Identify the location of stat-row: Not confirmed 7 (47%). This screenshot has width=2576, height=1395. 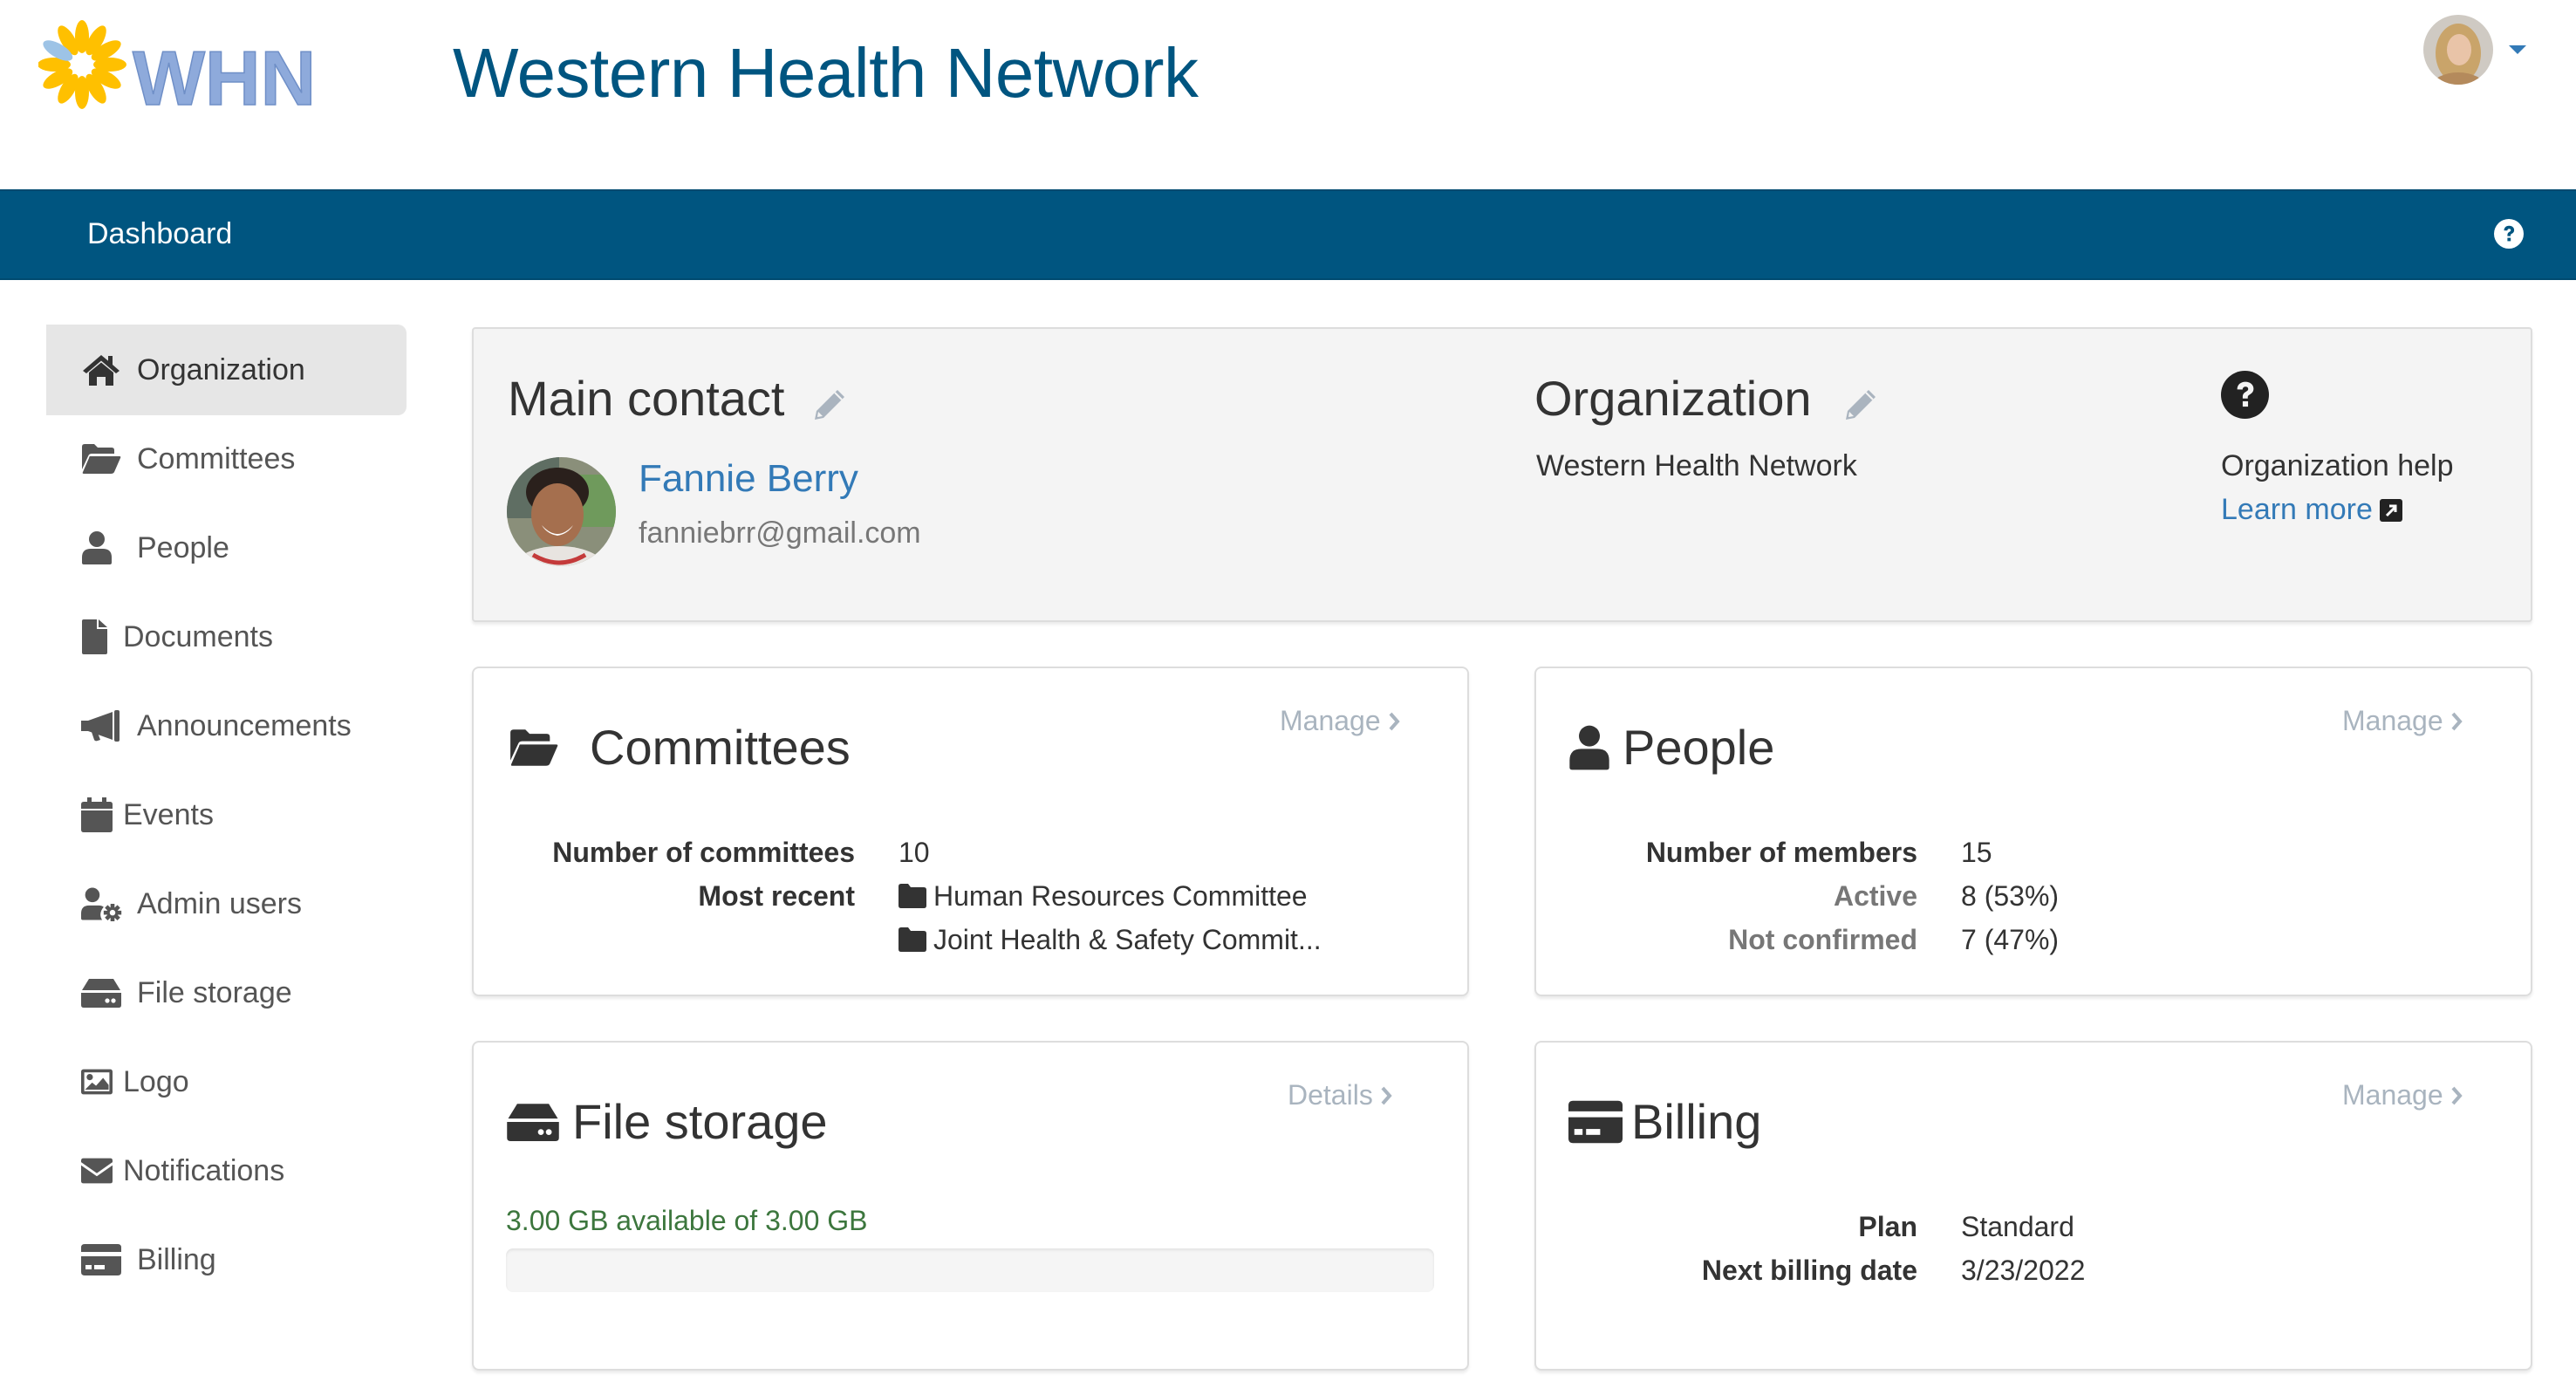
(1823, 939).